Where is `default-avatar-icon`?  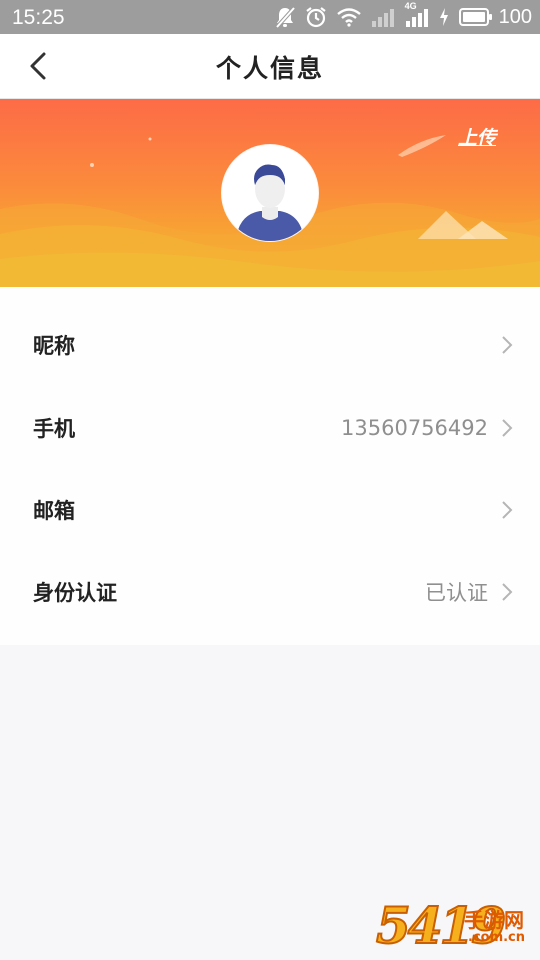 default-avatar-icon is located at coordinates (270, 193).